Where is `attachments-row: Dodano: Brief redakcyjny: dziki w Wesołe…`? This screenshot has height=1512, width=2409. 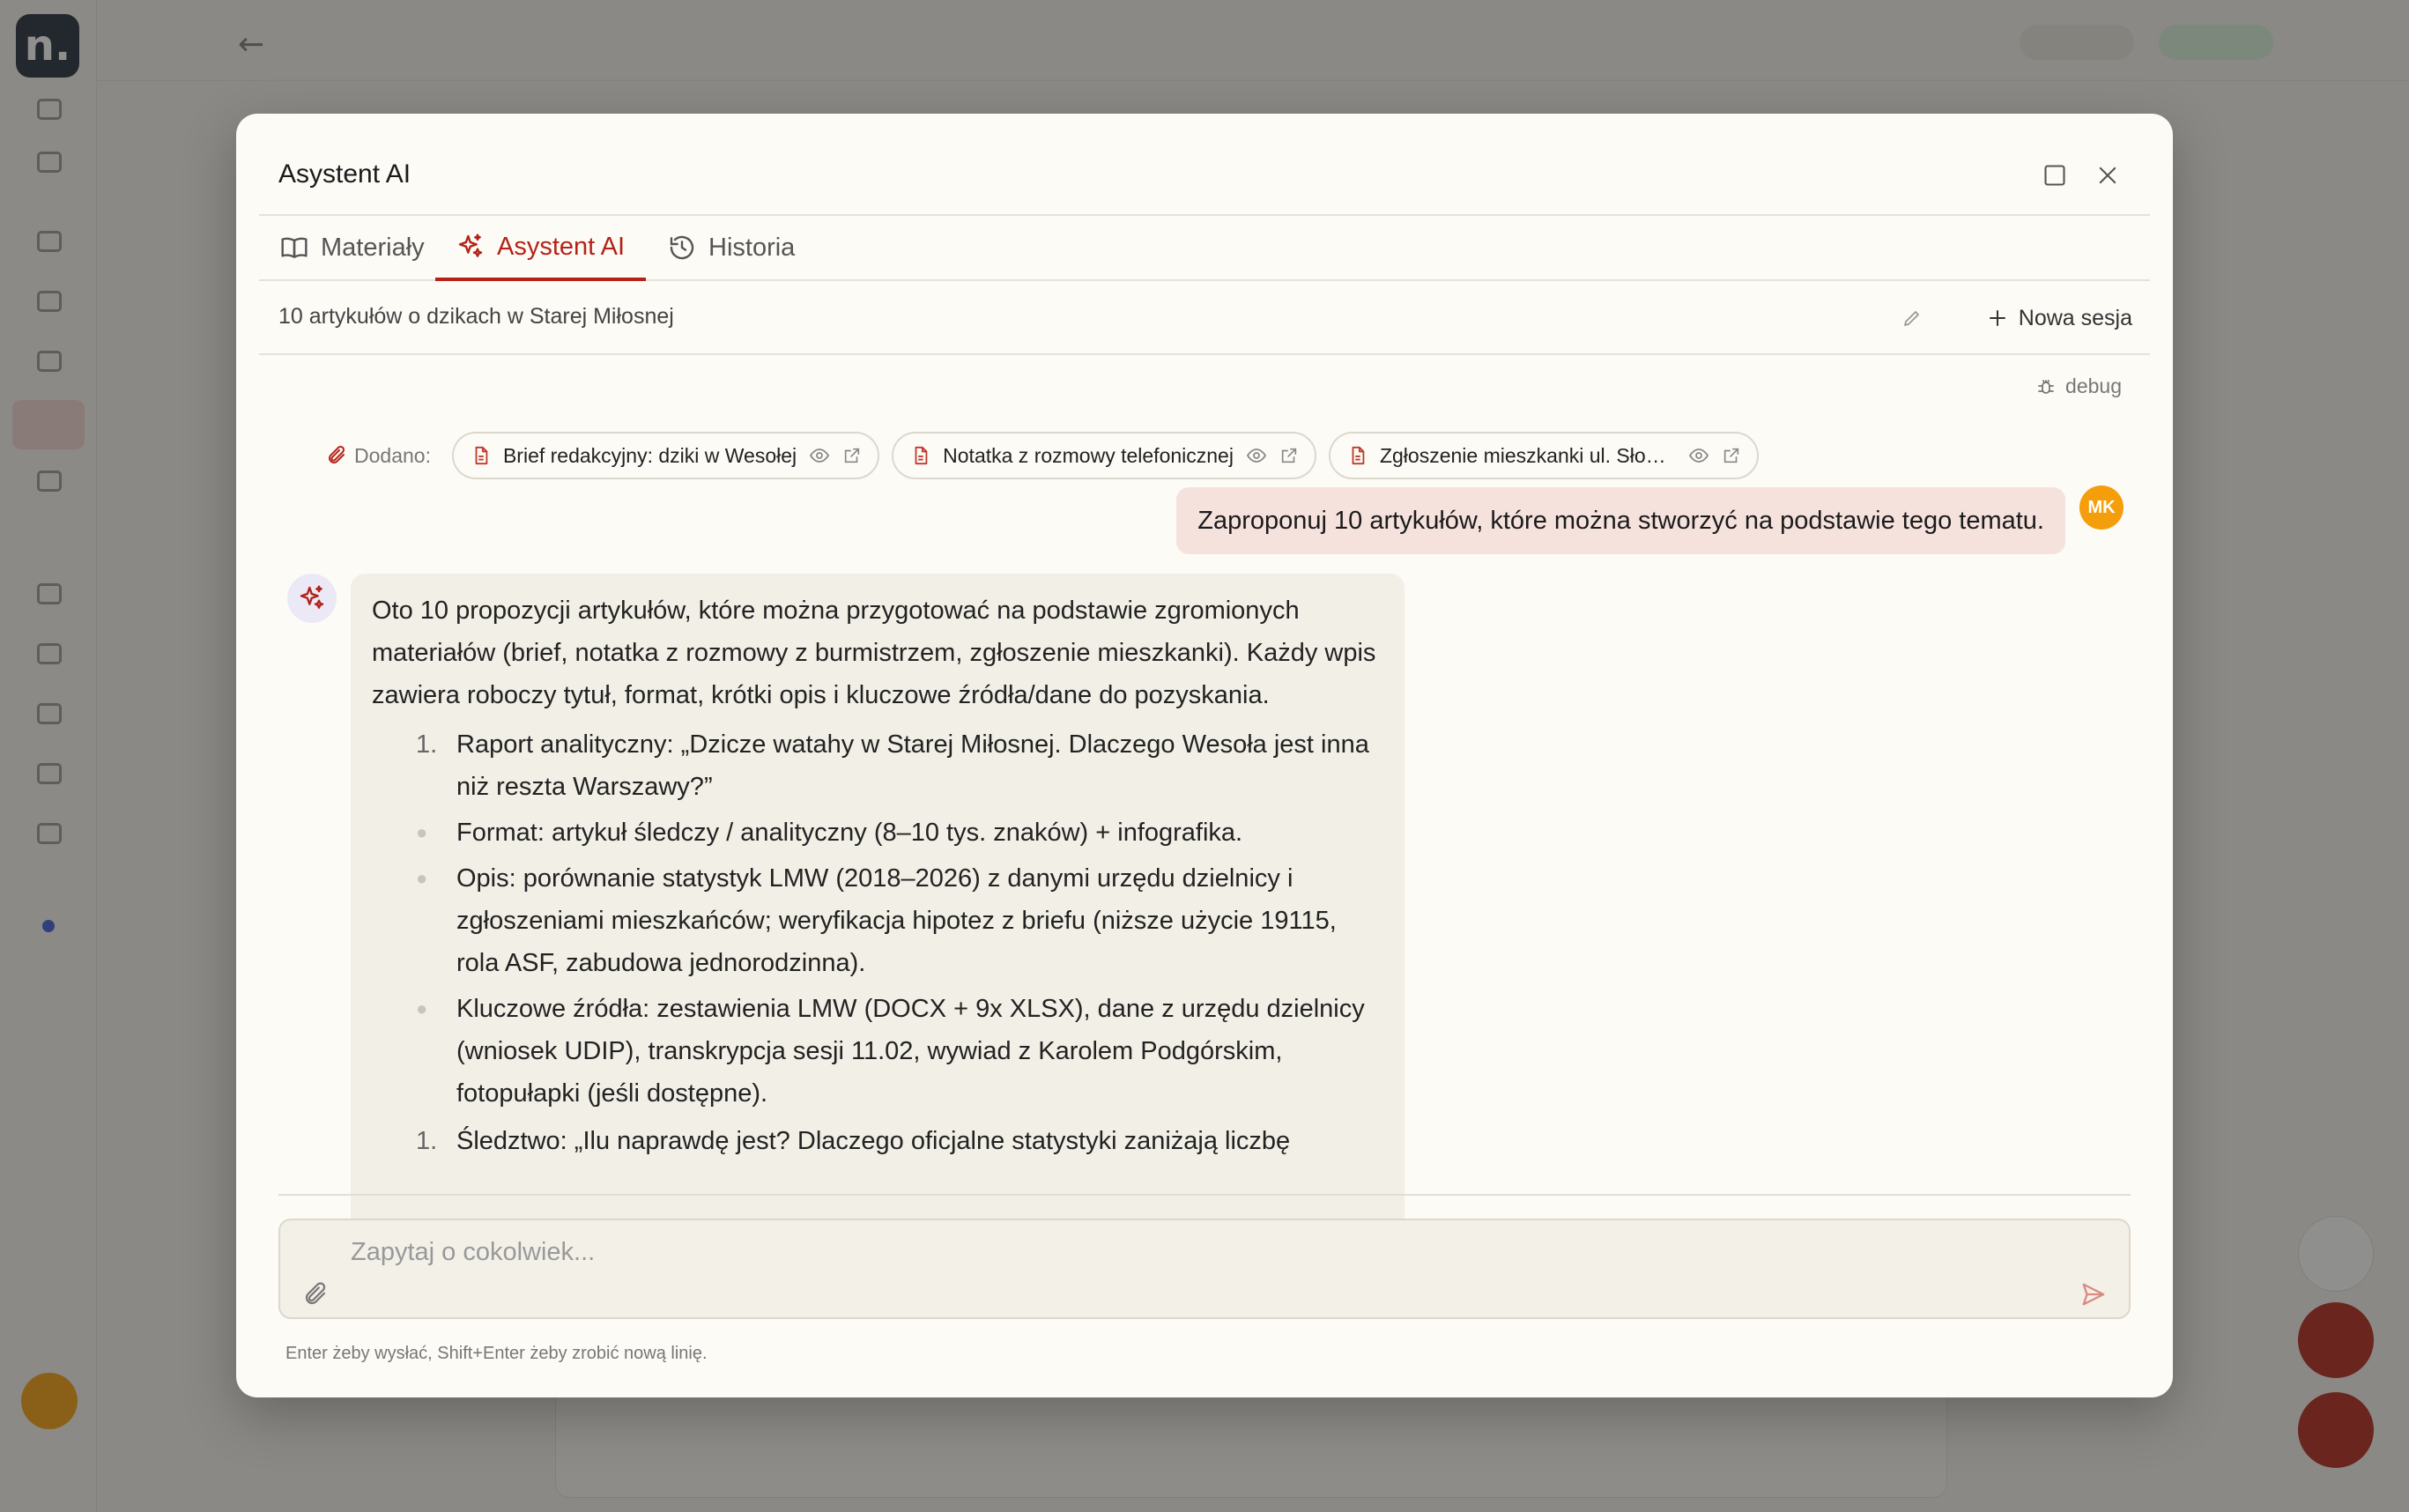
attachments-row: Dodano: Brief redakcyjny: dziki w Wesołe… is located at coordinates (1042, 455).